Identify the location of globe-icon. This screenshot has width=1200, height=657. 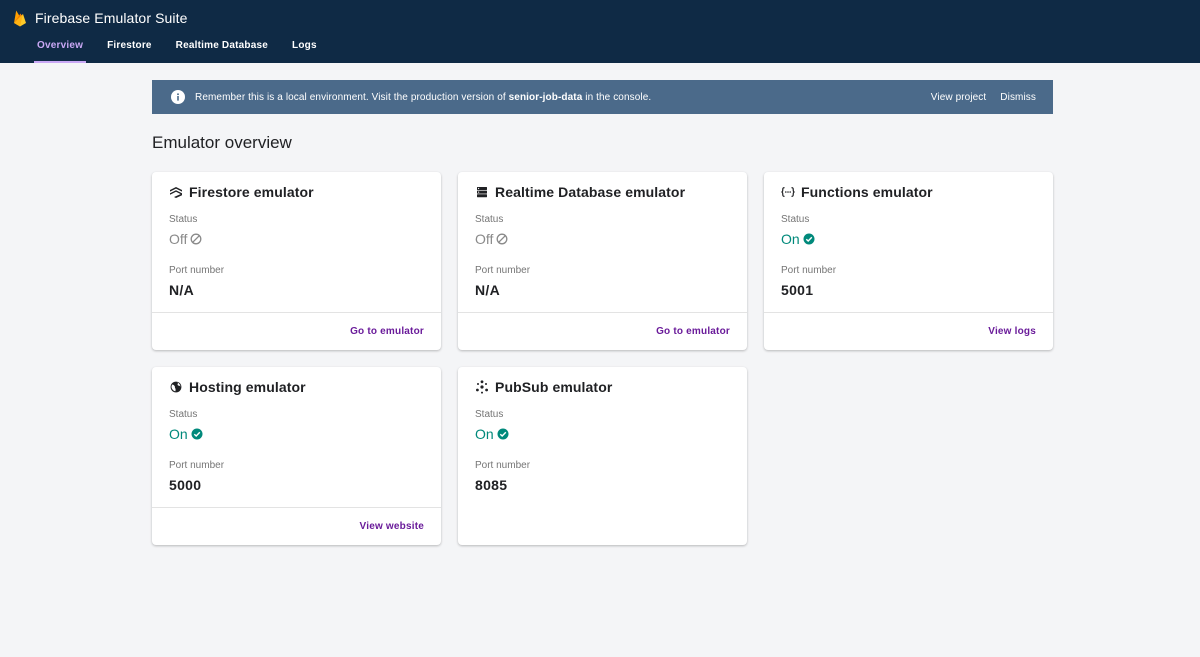
(176, 387).